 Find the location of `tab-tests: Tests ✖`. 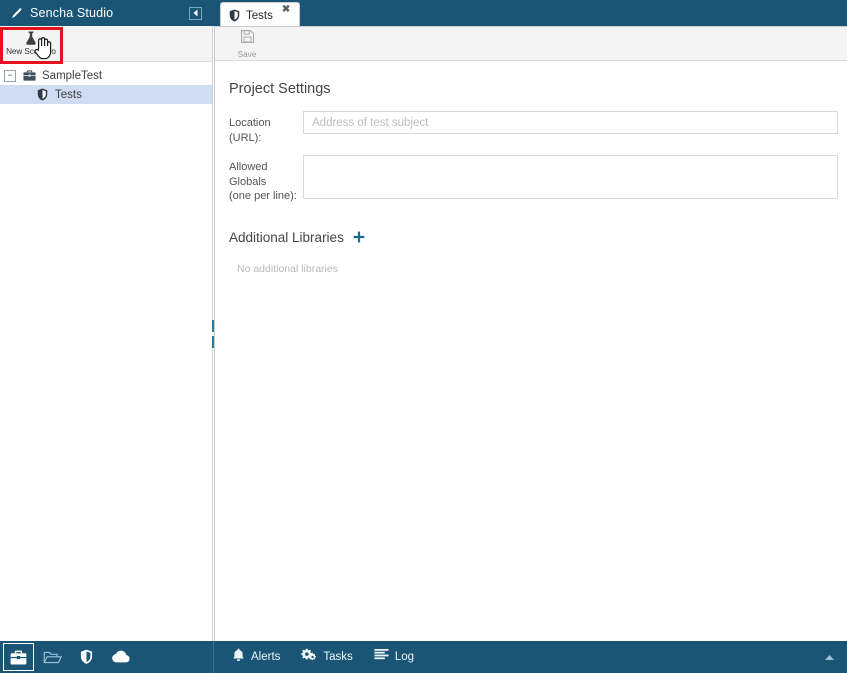

tab-tests: Tests ✖ is located at coordinates (260, 15).